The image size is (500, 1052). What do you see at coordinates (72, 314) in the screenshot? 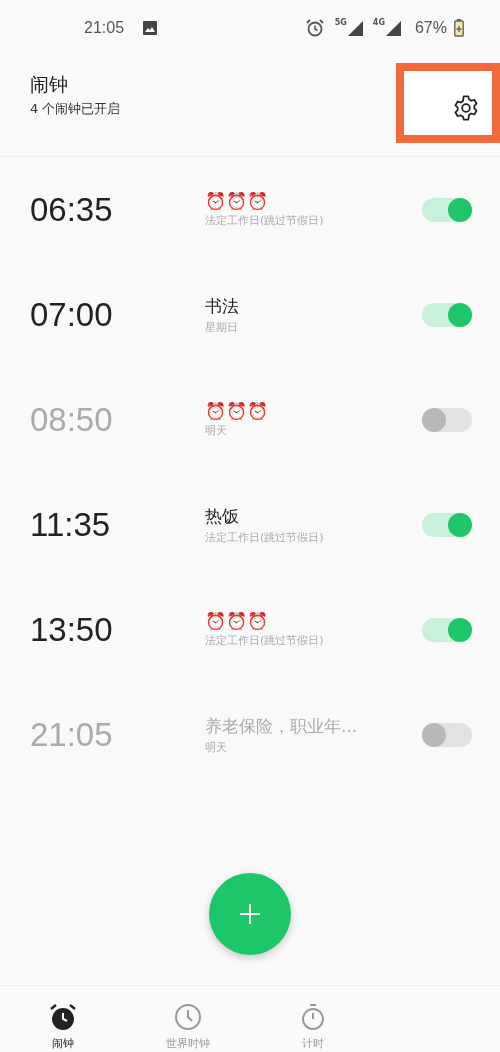
I see `alarm-time: 07:00` at bounding box center [72, 314].